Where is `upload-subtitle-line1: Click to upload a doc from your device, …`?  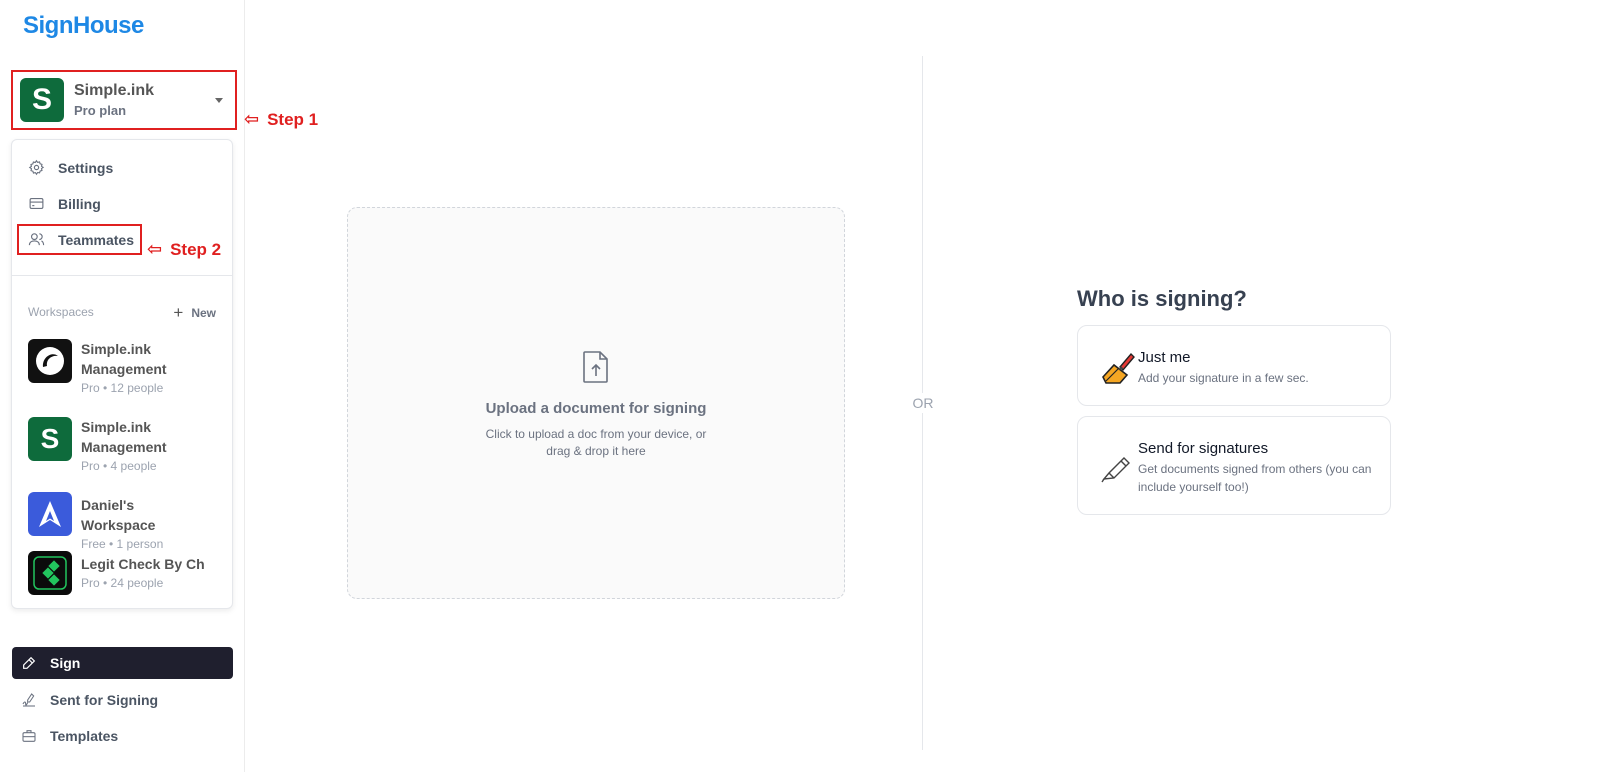 upload-subtitle-line1: Click to upload a doc from your device, … is located at coordinates (596, 434).